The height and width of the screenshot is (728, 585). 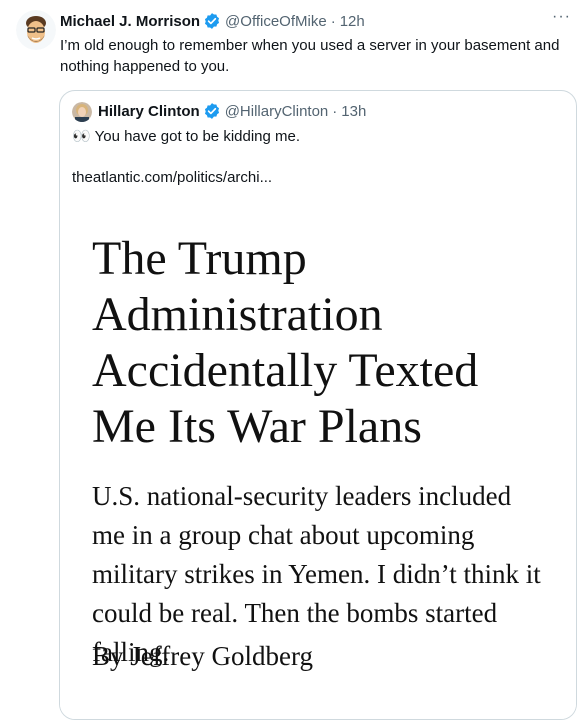 I want to click on quoted-author-name: Hillary Clinton, so click(x=149, y=111).